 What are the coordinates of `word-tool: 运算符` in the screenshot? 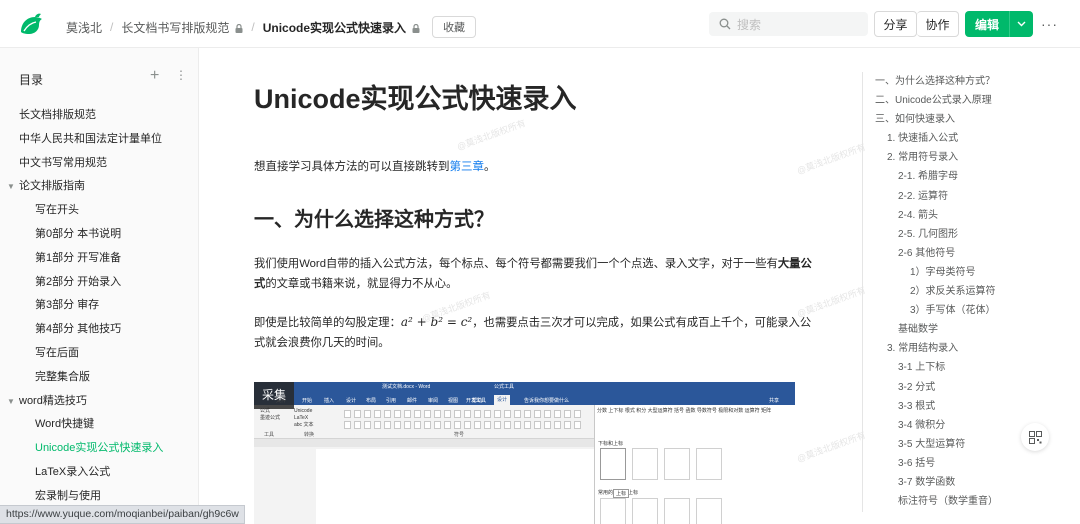 It's located at (752, 411).